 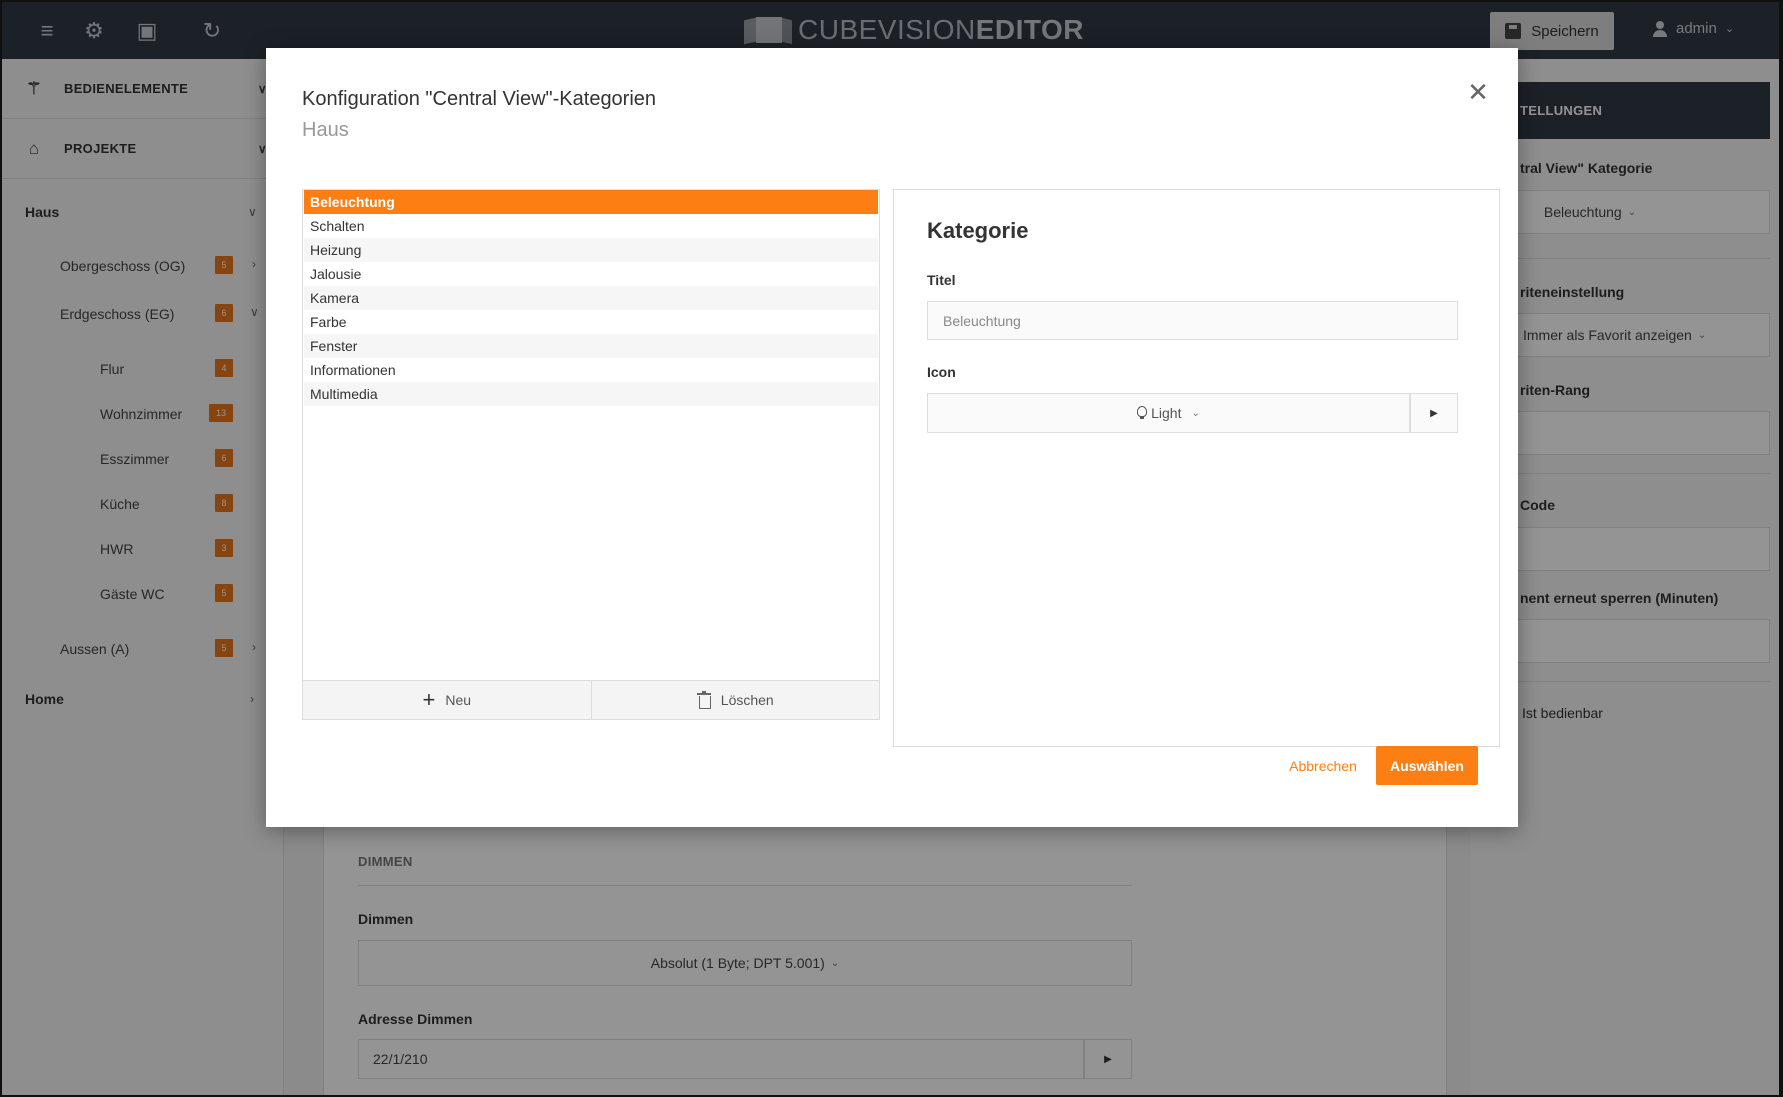 I want to click on list-item: Multimedia, so click(x=591, y=394).